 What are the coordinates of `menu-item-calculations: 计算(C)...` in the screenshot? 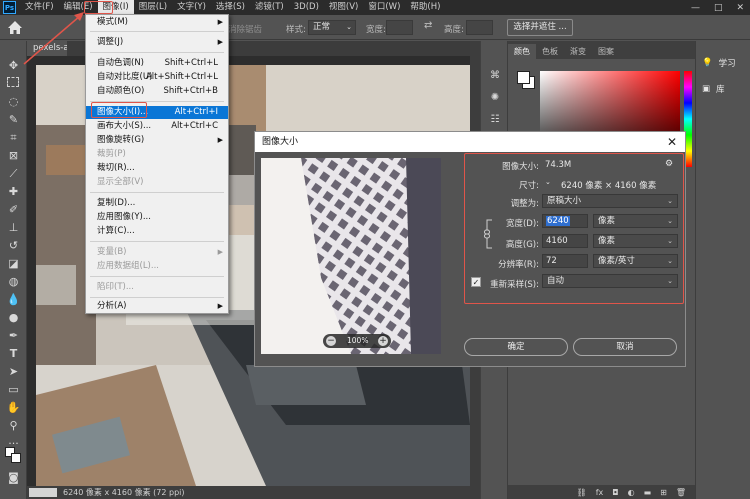 It's located at (157, 231).